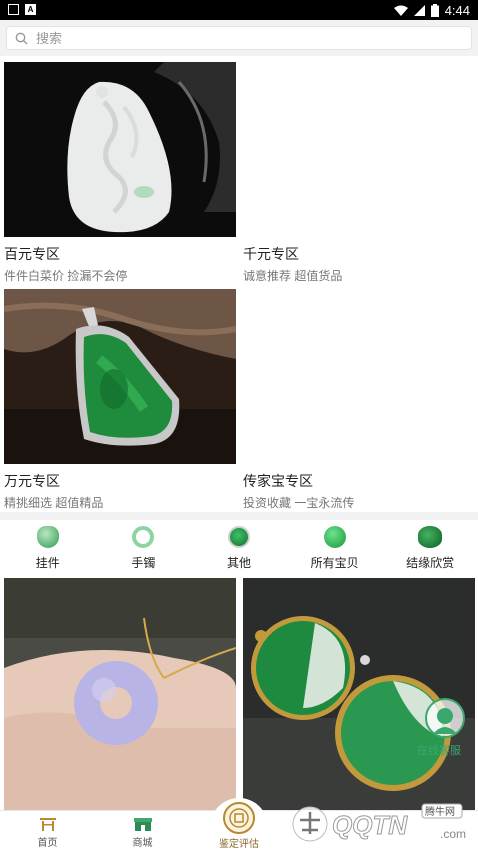  I want to click on gallery-item: 在线客服, so click(359, 694).